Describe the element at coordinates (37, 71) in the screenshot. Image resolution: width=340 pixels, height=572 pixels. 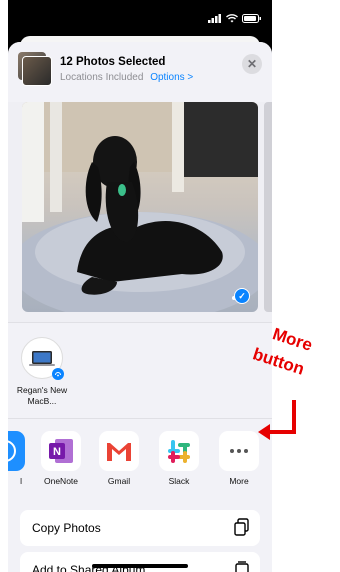
I see `selection-thumbnail-front` at that location.